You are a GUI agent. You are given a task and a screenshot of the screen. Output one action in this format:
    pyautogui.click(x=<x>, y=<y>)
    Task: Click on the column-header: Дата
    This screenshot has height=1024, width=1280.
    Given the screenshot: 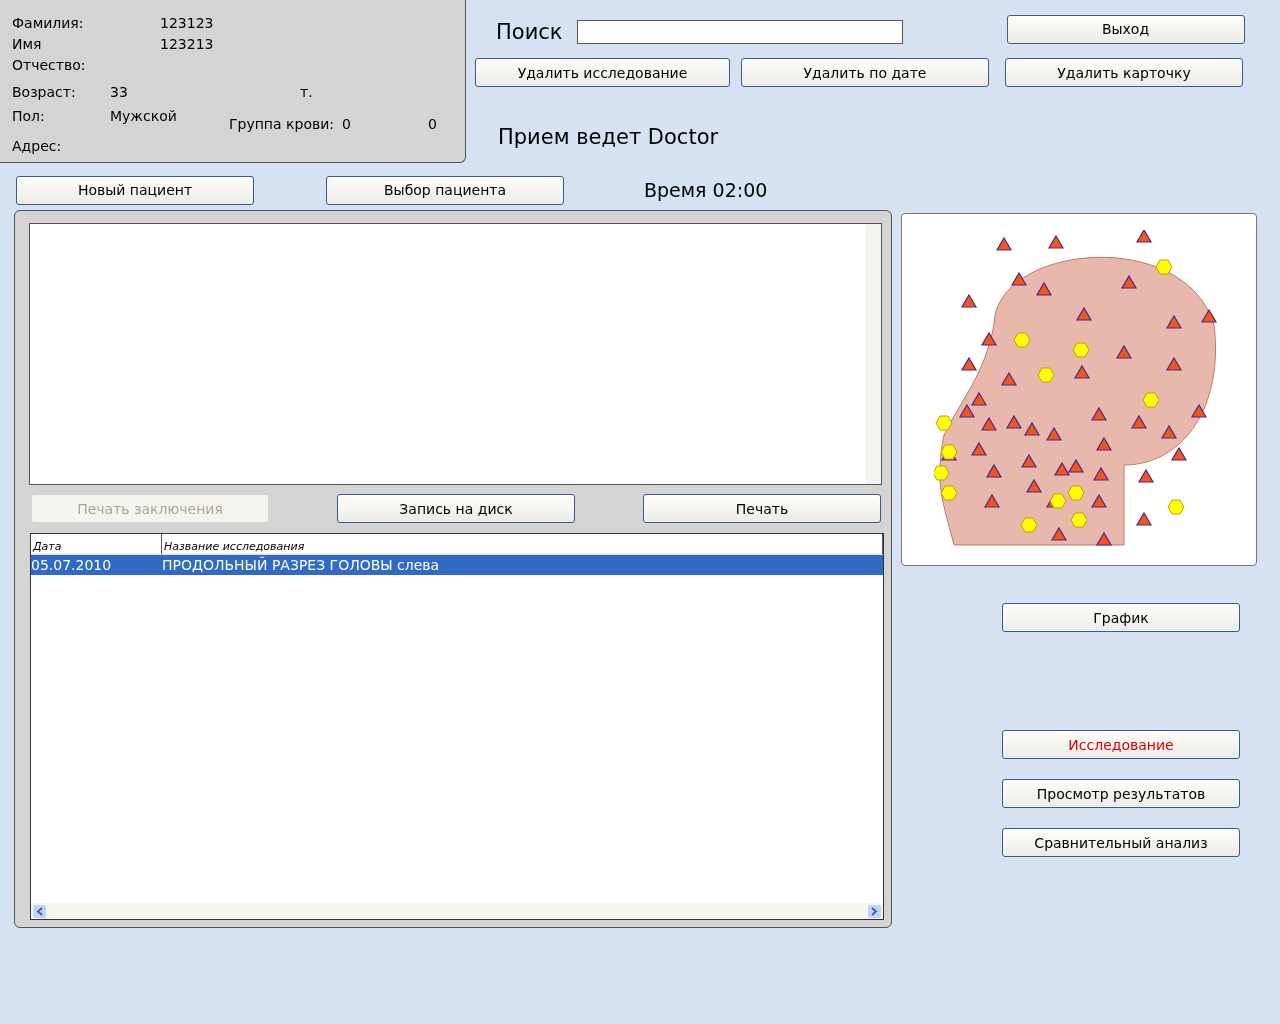 What is the action you would take?
    pyautogui.click(x=96, y=544)
    